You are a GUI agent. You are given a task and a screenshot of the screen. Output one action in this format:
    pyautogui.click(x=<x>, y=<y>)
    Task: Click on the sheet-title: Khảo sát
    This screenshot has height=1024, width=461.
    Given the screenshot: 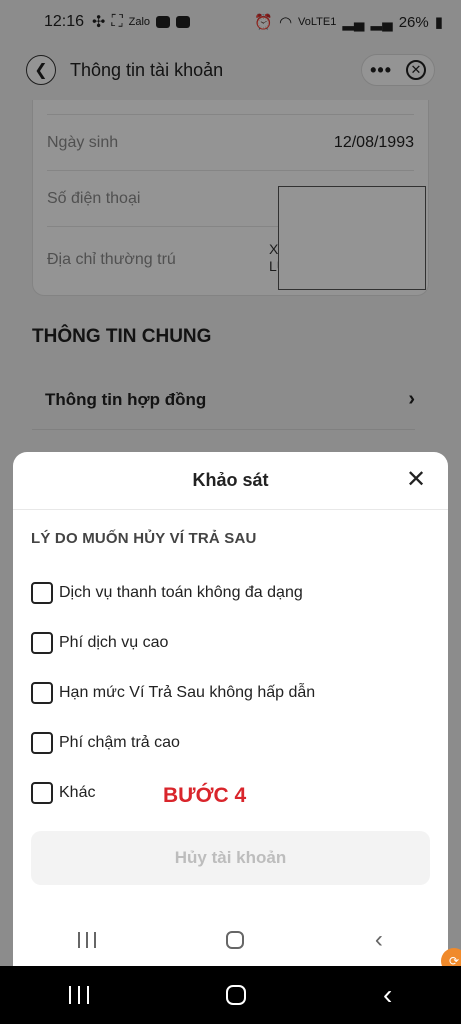 What is the action you would take?
    pyautogui.click(x=230, y=480)
    